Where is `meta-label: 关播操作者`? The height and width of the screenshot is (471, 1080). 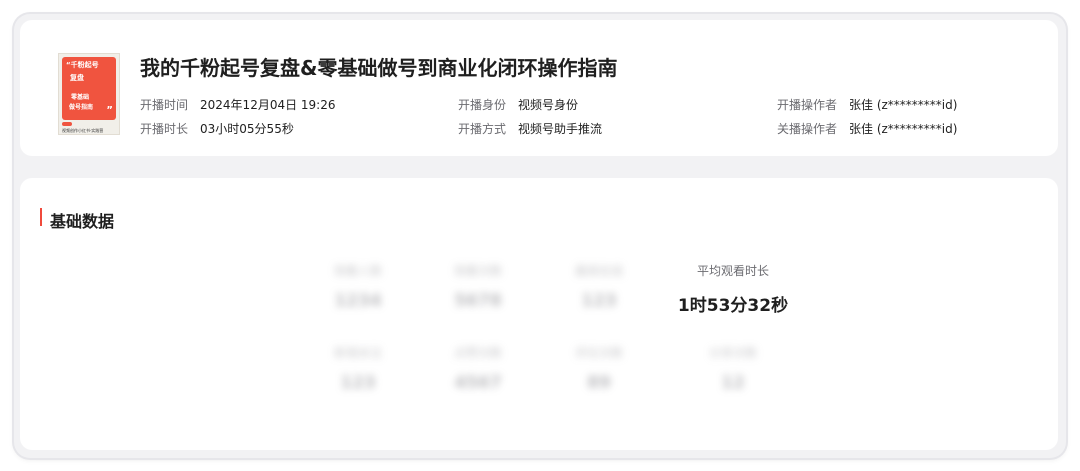 meta-label: 关播操作者 is located at coordinates (807, 129).